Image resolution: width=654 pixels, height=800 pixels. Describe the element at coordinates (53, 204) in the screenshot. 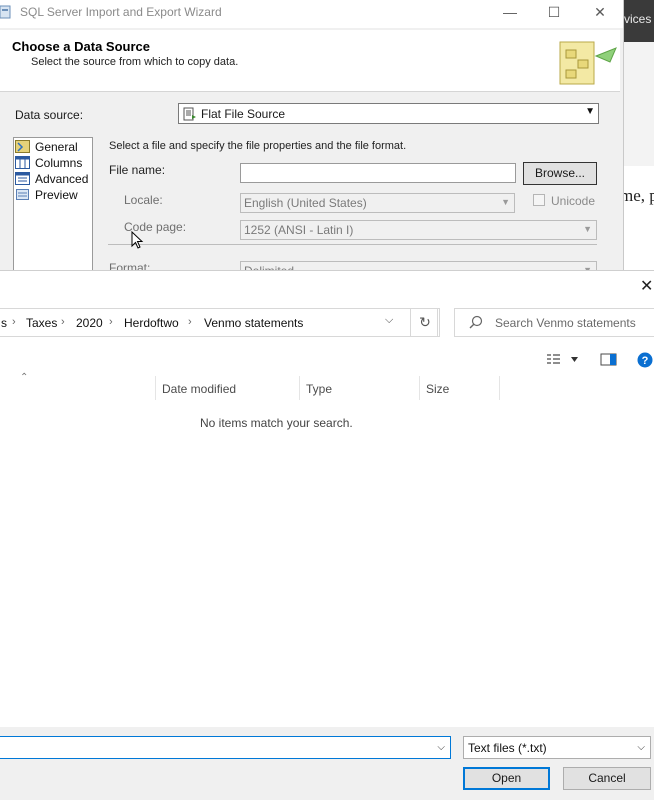

I see `wizard-nav-list: General Columns Advanced Preview` at that location.